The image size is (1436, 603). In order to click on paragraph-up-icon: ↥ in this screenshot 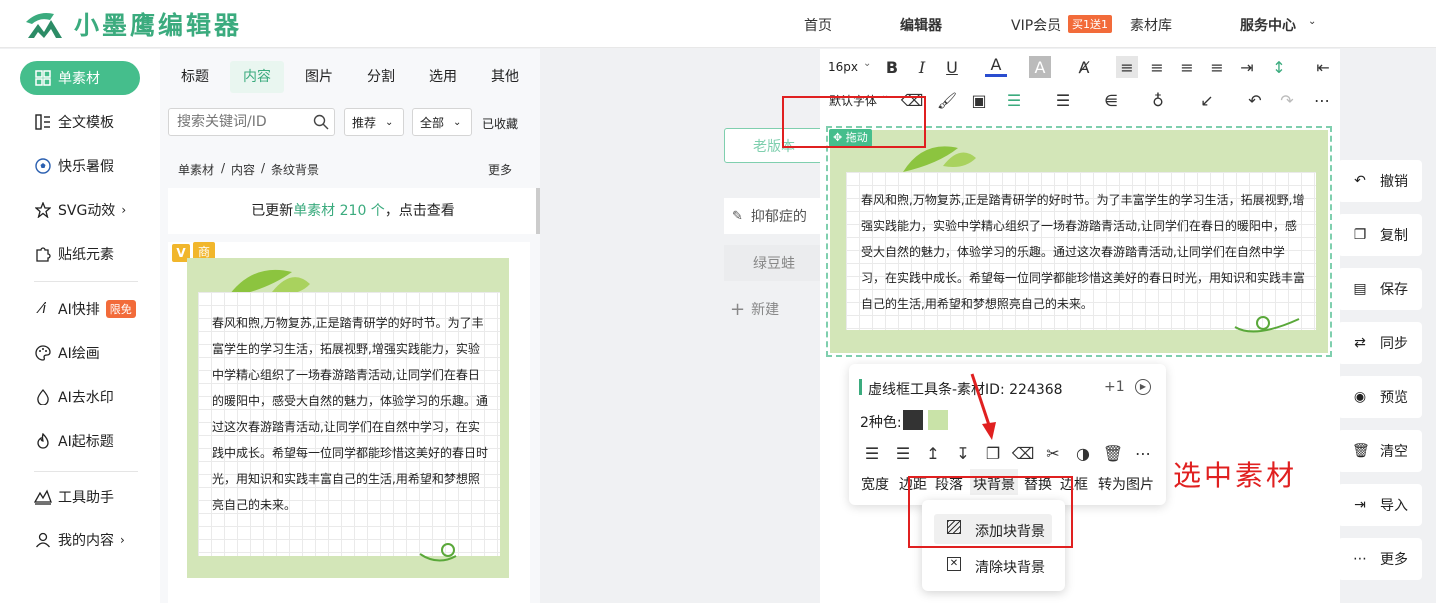, I will do `click(933, 453)`.